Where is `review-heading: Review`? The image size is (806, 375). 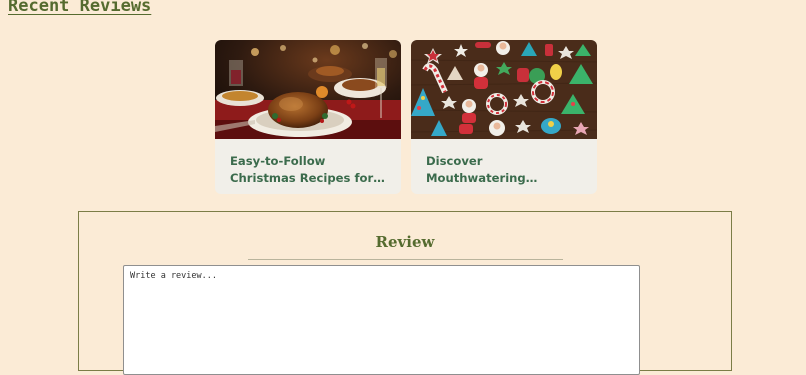
review-heading: Review is located at coordinates (405, 242).